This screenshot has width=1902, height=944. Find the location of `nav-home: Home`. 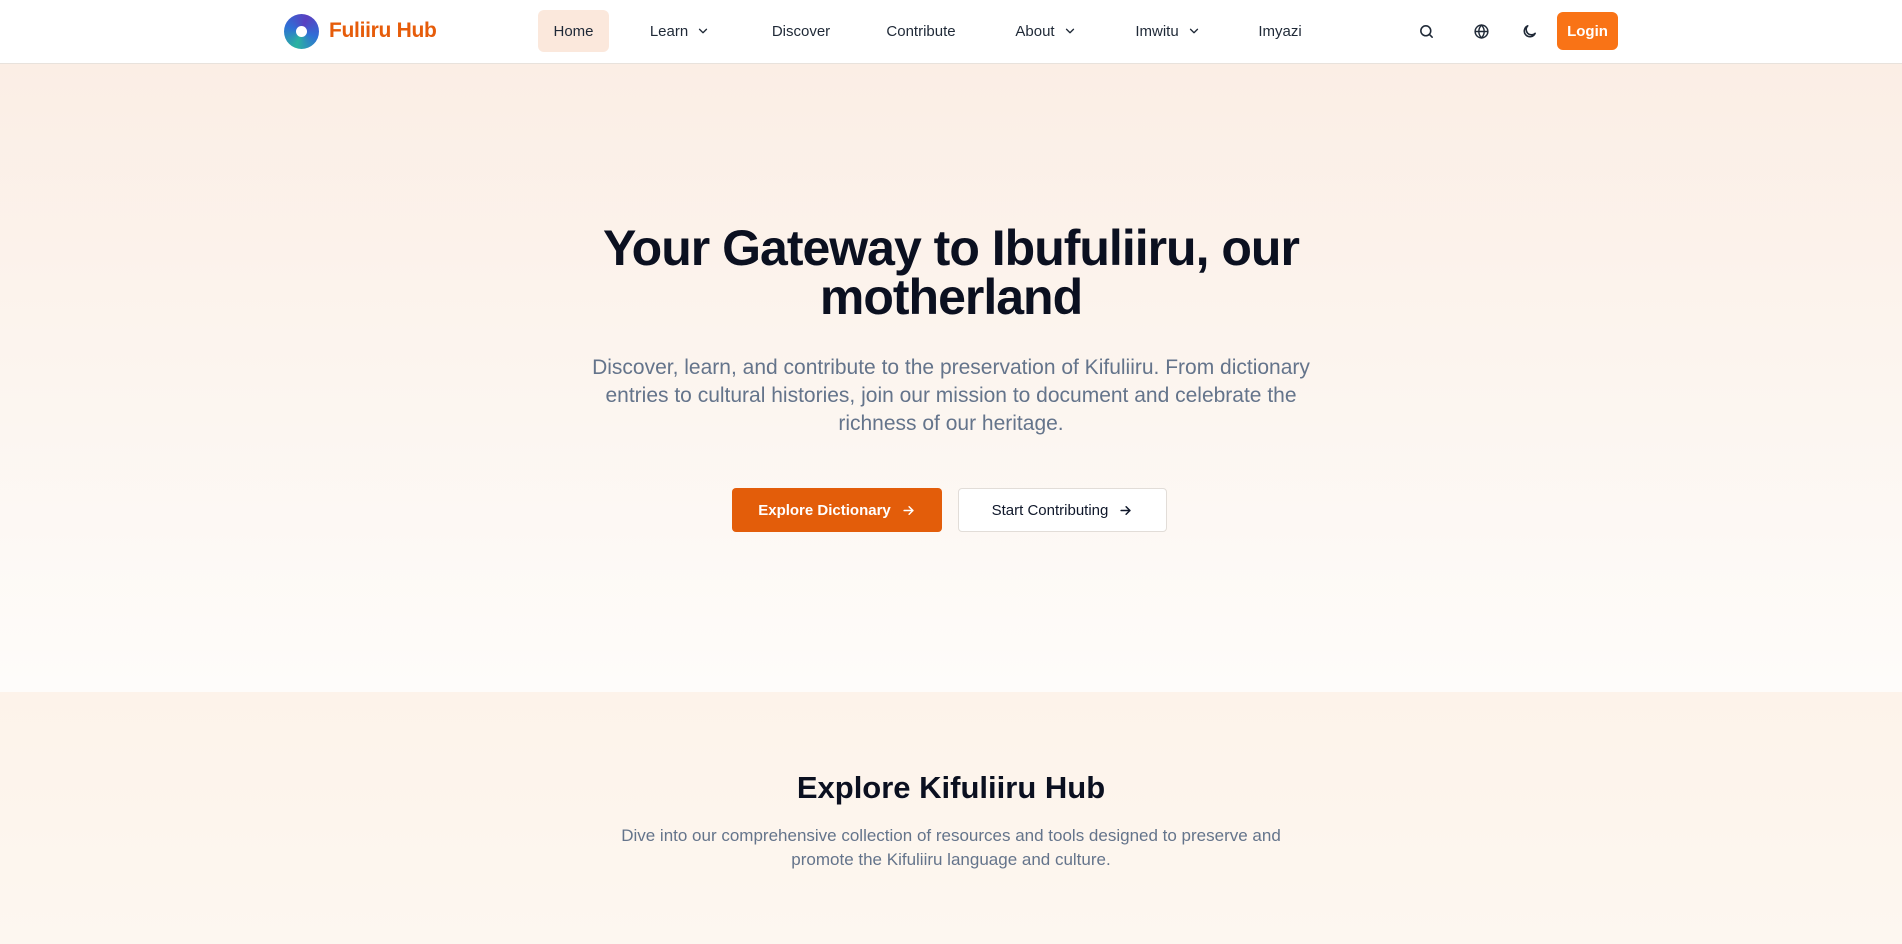

nav-home: Home is located at coordinates (573, 31).